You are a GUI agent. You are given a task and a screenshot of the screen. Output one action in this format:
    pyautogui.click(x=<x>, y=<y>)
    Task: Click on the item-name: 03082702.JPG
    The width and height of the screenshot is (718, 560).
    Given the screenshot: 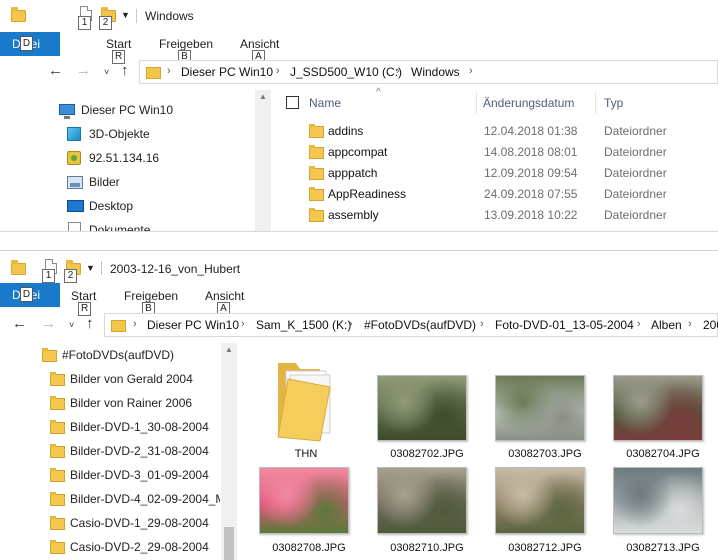 What is the action you would take?
    pyautogui.click(x=427, y=454)
    